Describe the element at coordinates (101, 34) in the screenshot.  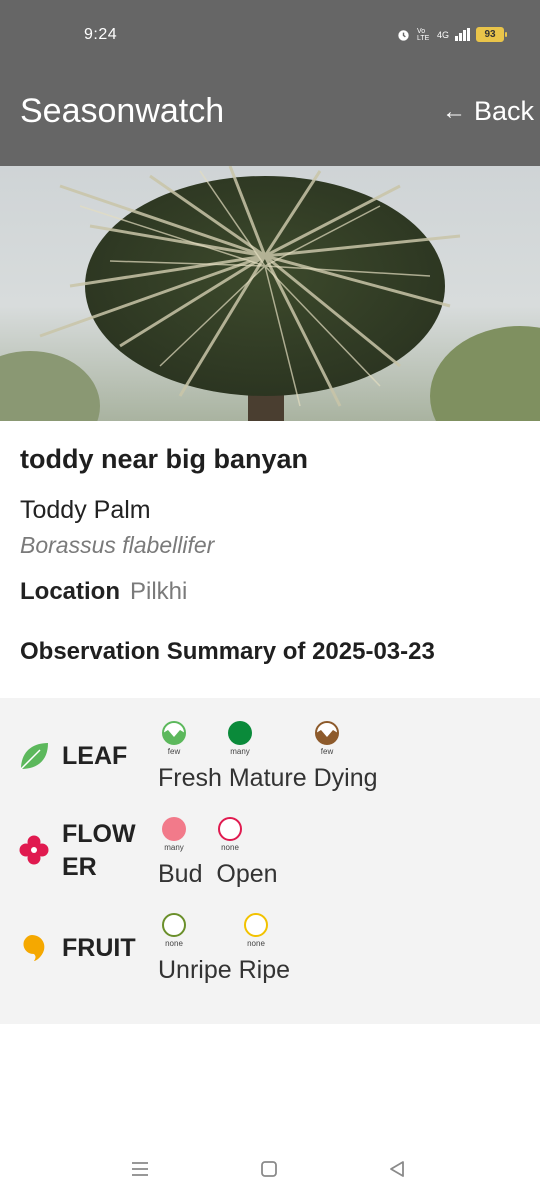
I see `status-time: 9:24` at that location.